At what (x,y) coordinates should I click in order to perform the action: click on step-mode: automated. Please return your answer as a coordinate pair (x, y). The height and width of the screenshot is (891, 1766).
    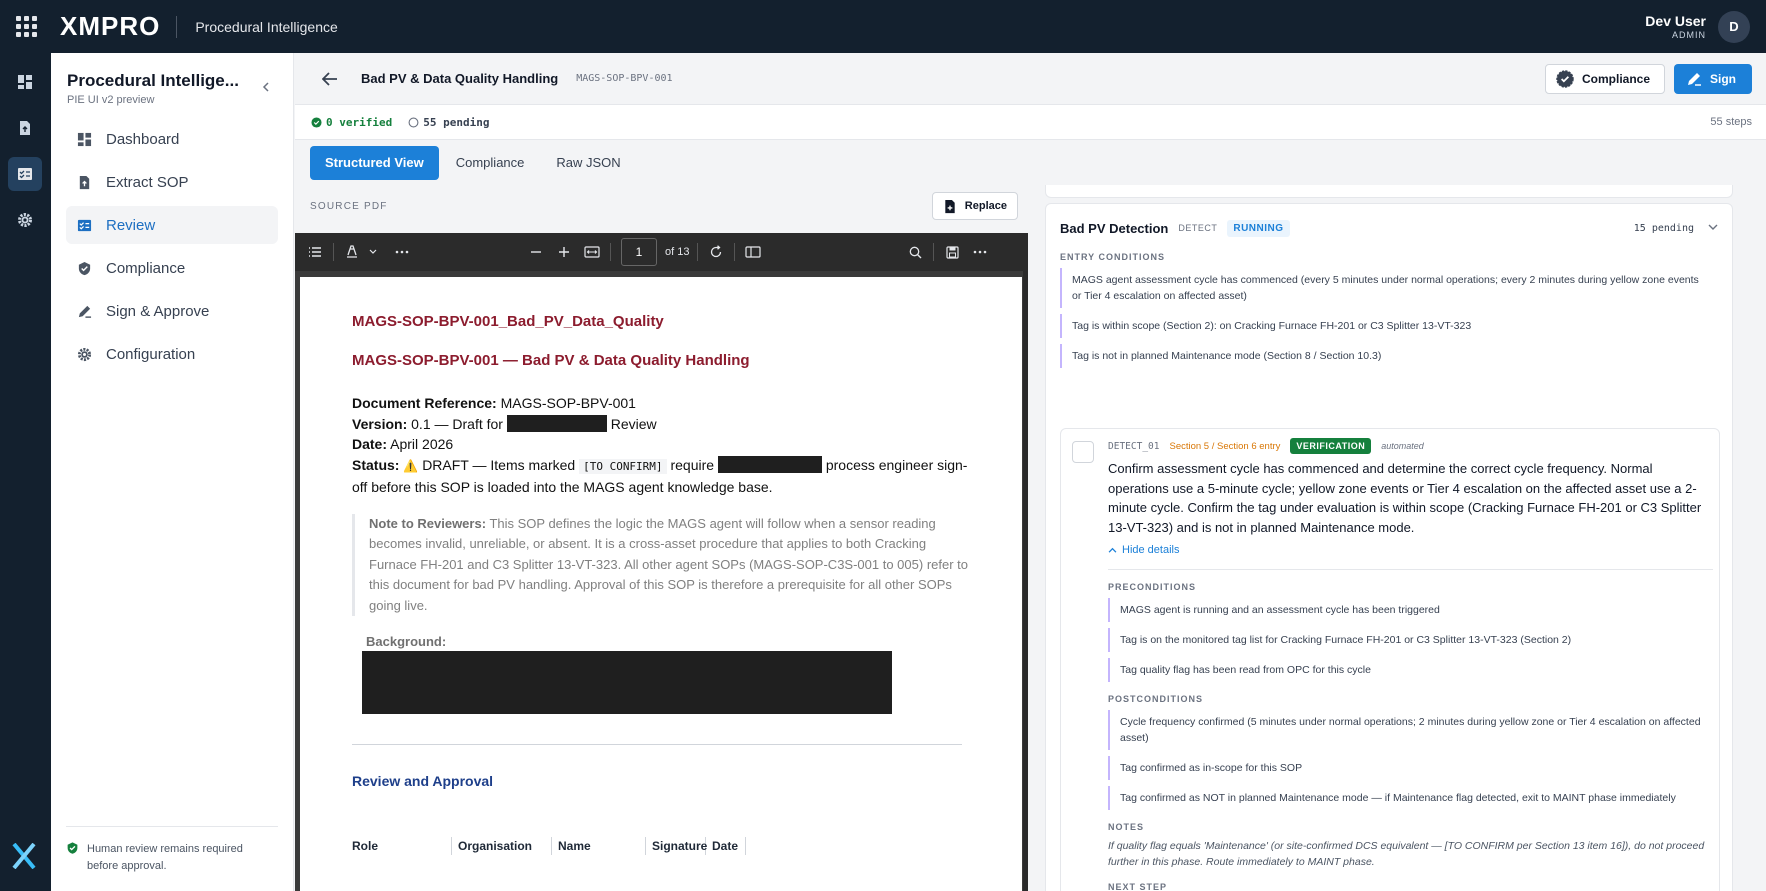
    Looking at the image, I should click on (1402, 446).